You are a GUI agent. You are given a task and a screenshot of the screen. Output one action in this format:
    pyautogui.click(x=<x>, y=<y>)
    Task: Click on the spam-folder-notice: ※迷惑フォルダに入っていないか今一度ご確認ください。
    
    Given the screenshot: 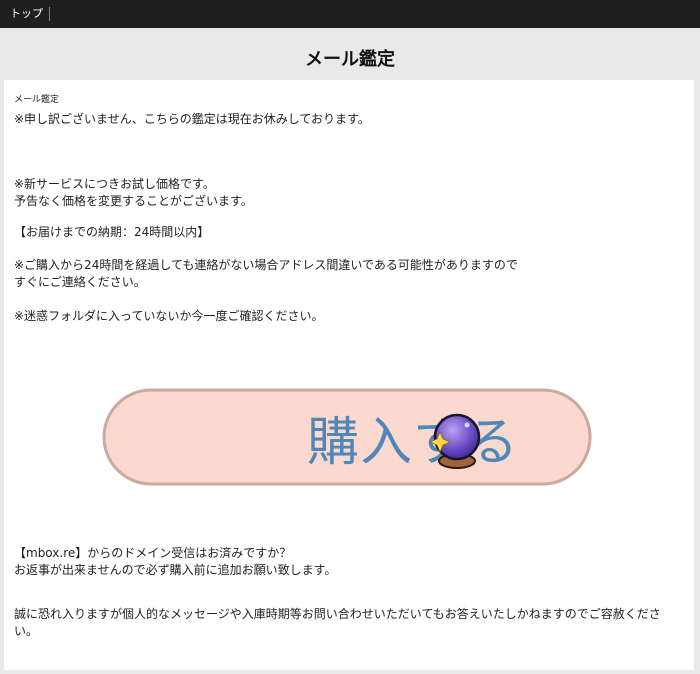 What is the action you would take?
    pyautogui.click(x=169, y=316)
    